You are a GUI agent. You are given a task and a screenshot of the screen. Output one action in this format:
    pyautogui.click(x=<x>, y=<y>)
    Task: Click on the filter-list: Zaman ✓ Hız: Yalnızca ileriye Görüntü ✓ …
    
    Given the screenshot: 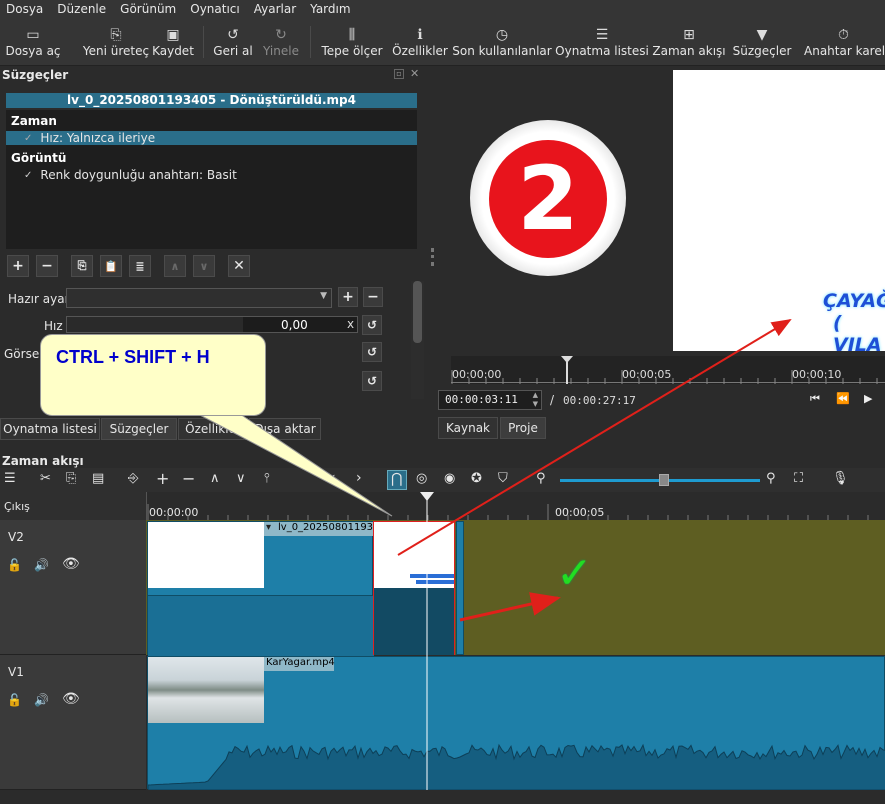 What is the action you would take?
    pyautogui.click(x=211, y=179)
    